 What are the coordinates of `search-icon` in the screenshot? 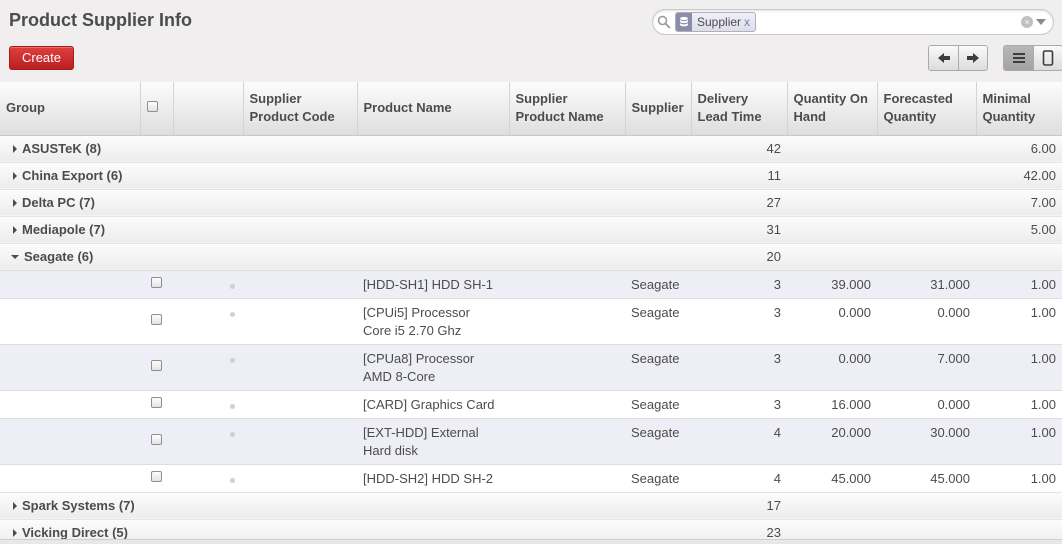 It's located at (664, 22).